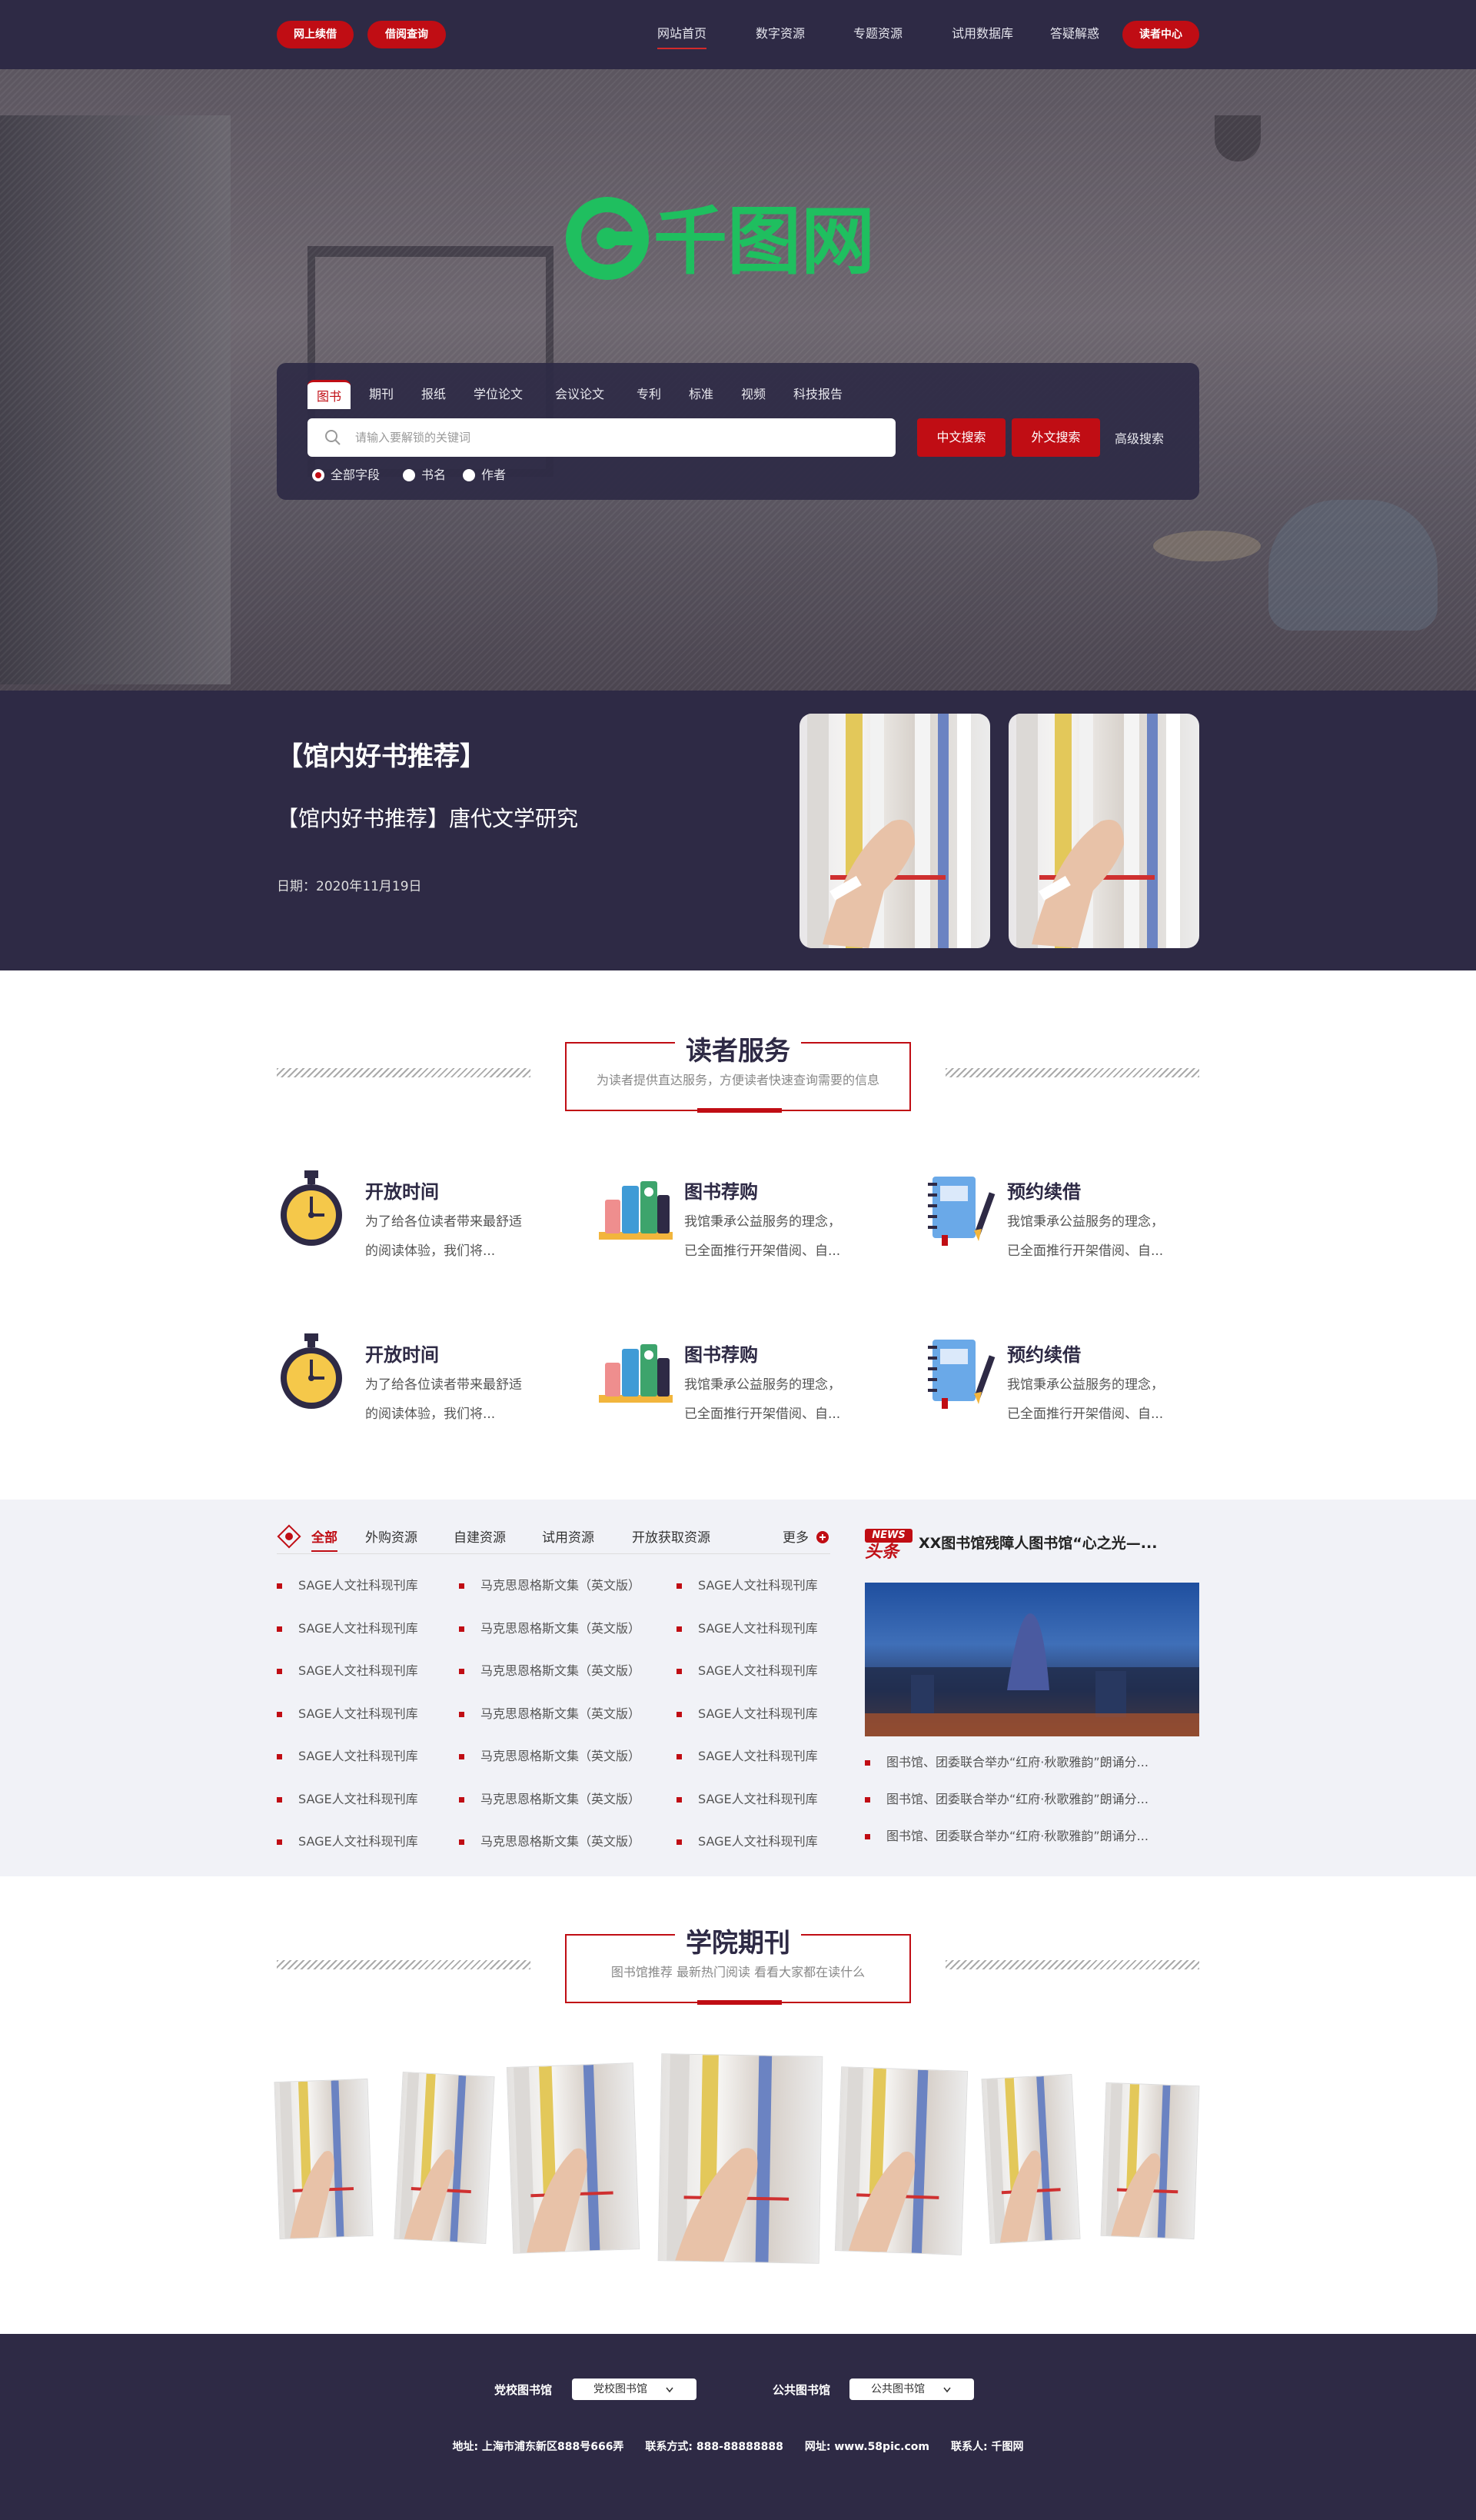  What do you see at coordinates (671, 1536) in the screenshot?
I see `res-tab-open-access: 开放获取资源` at bounding box center [671, 1536].